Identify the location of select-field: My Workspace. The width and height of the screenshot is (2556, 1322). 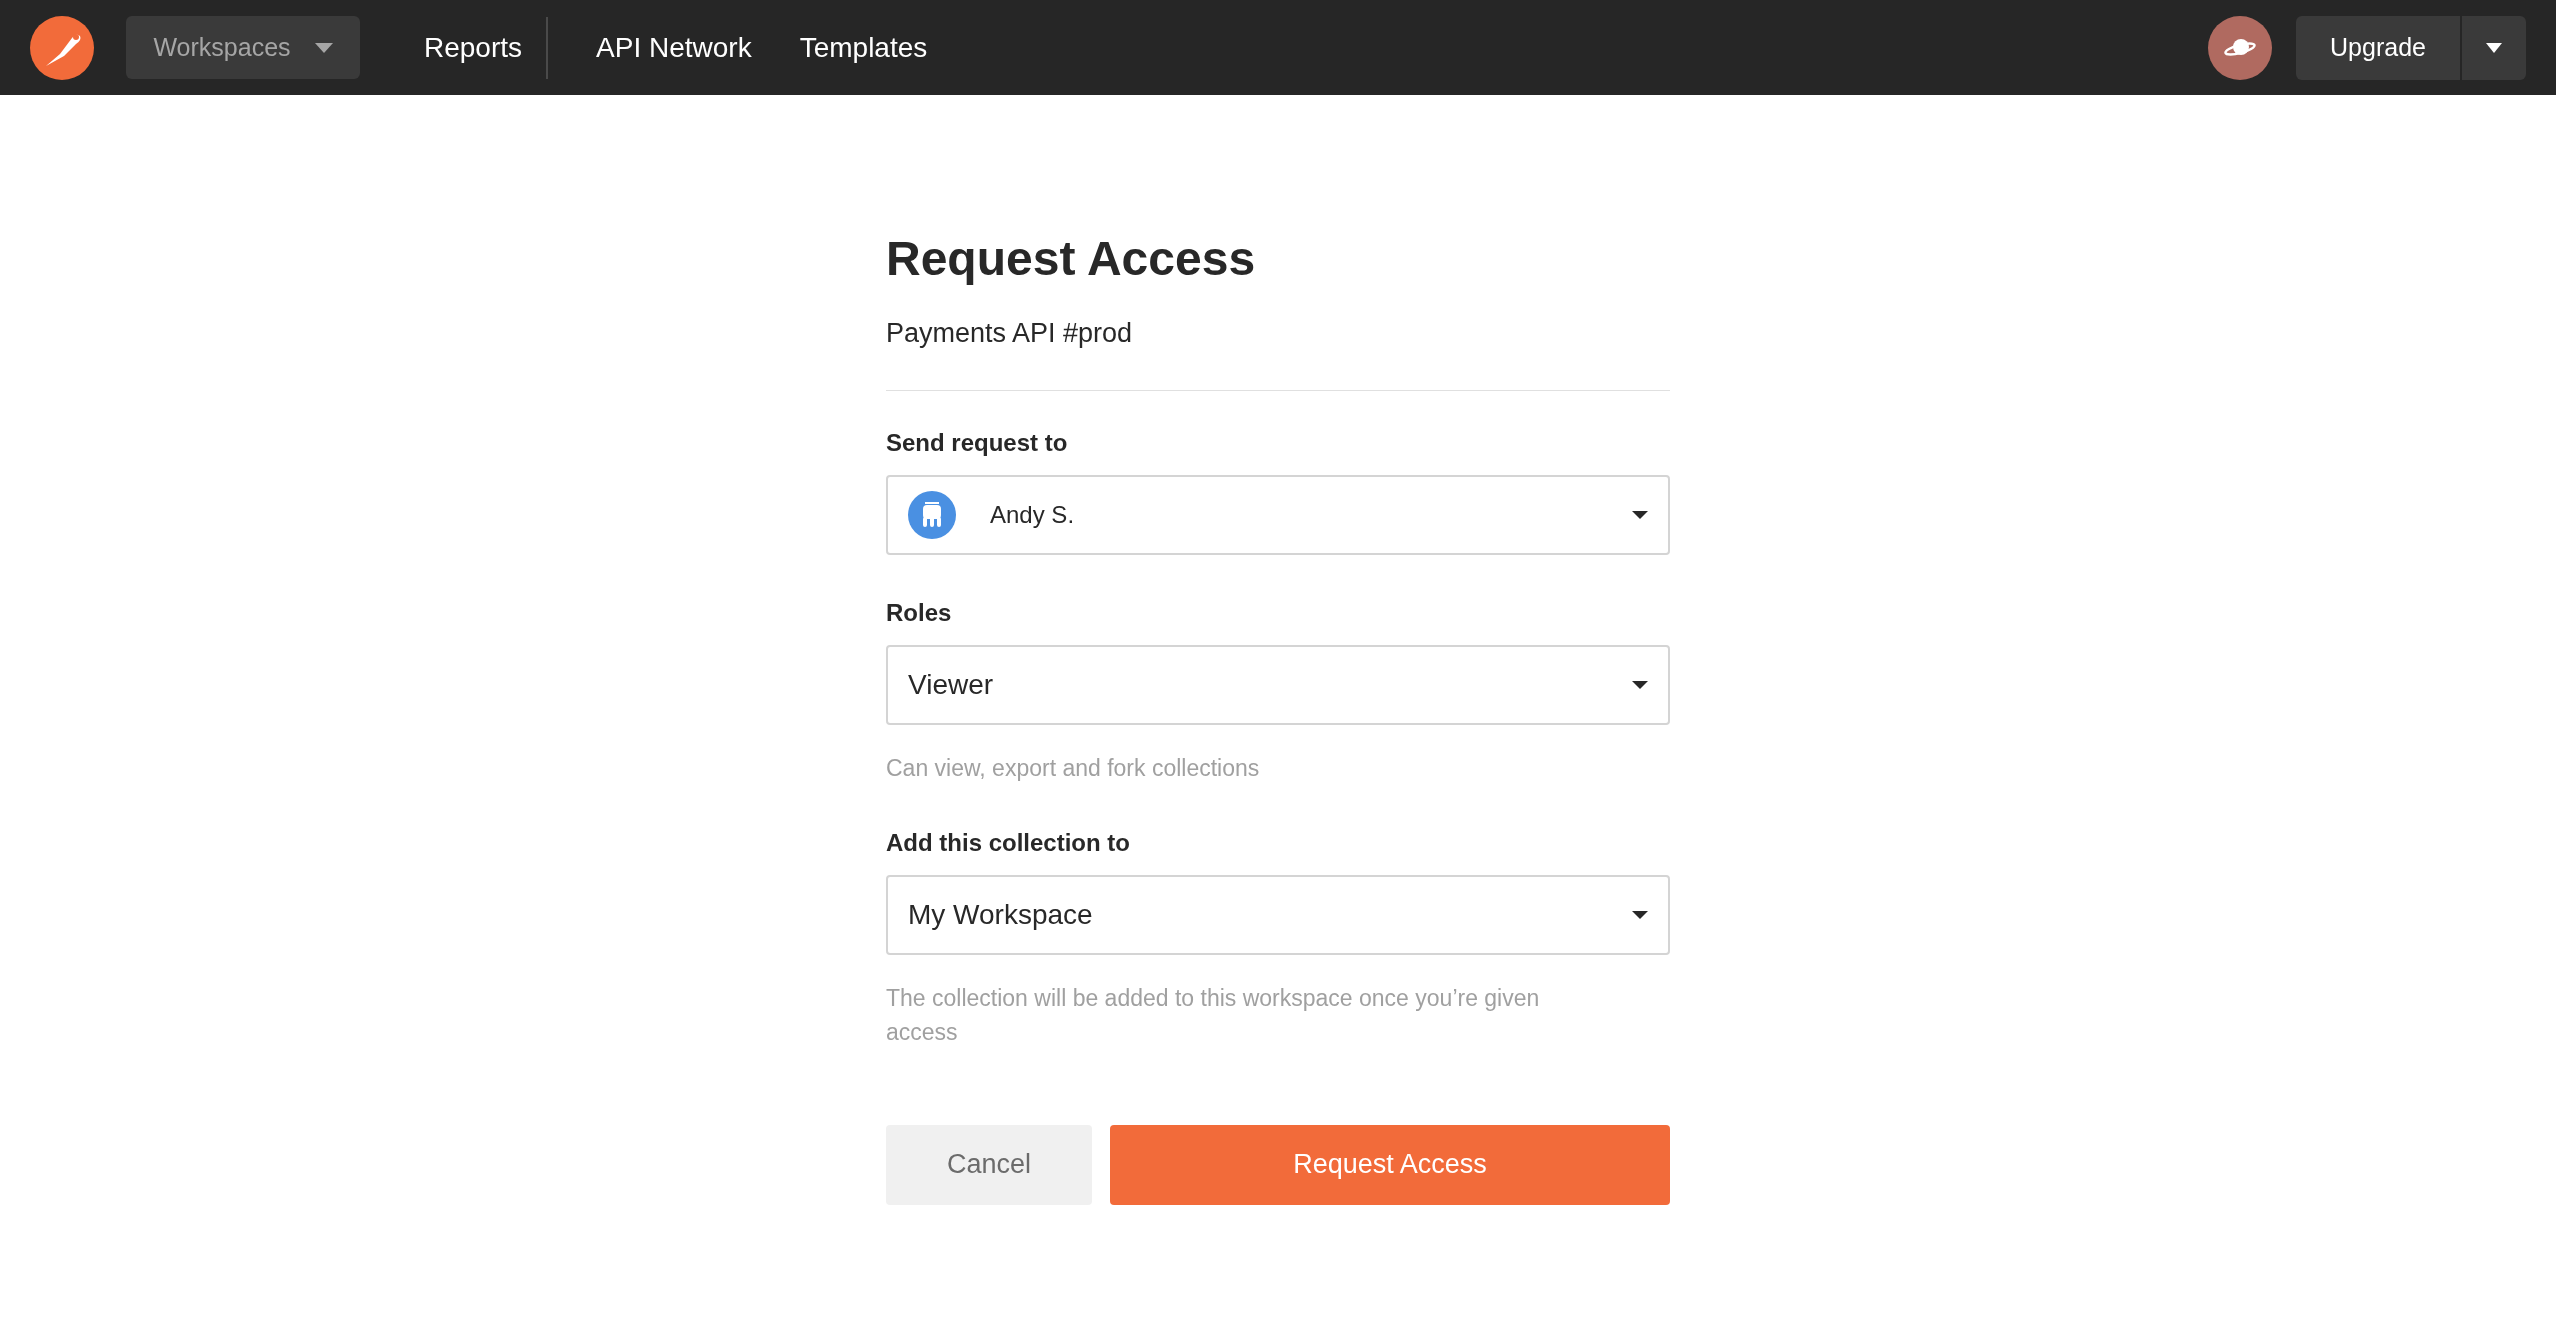
(1278, 914).